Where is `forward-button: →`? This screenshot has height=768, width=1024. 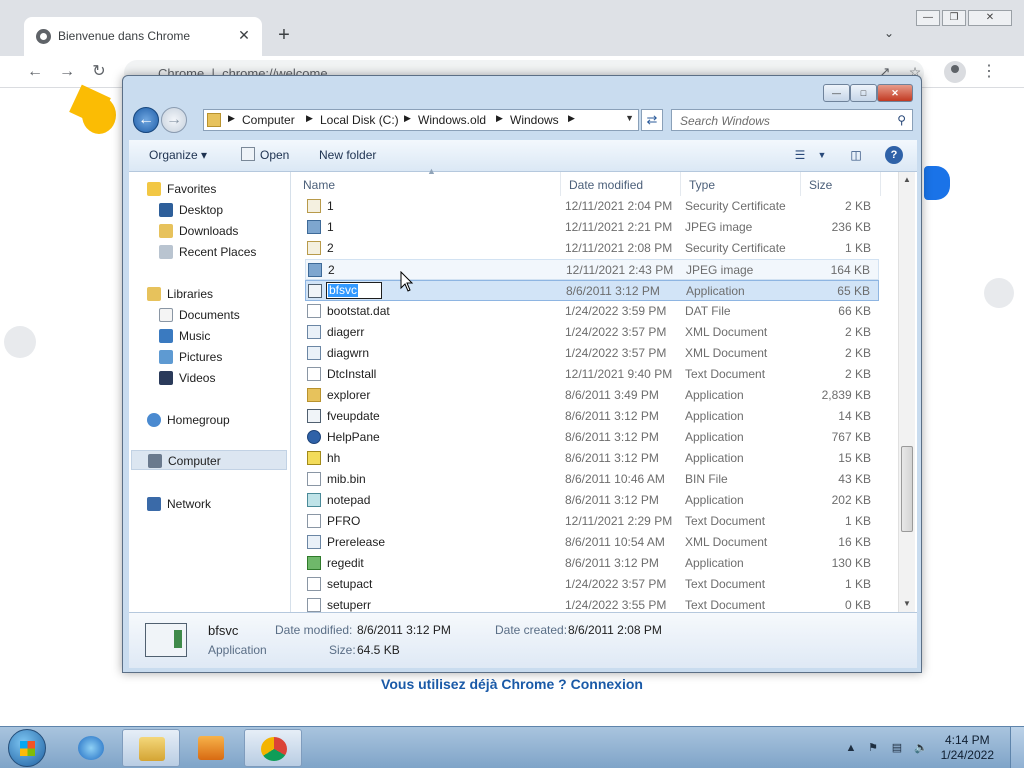 forward-button: → is located at coordinates (174, 120).